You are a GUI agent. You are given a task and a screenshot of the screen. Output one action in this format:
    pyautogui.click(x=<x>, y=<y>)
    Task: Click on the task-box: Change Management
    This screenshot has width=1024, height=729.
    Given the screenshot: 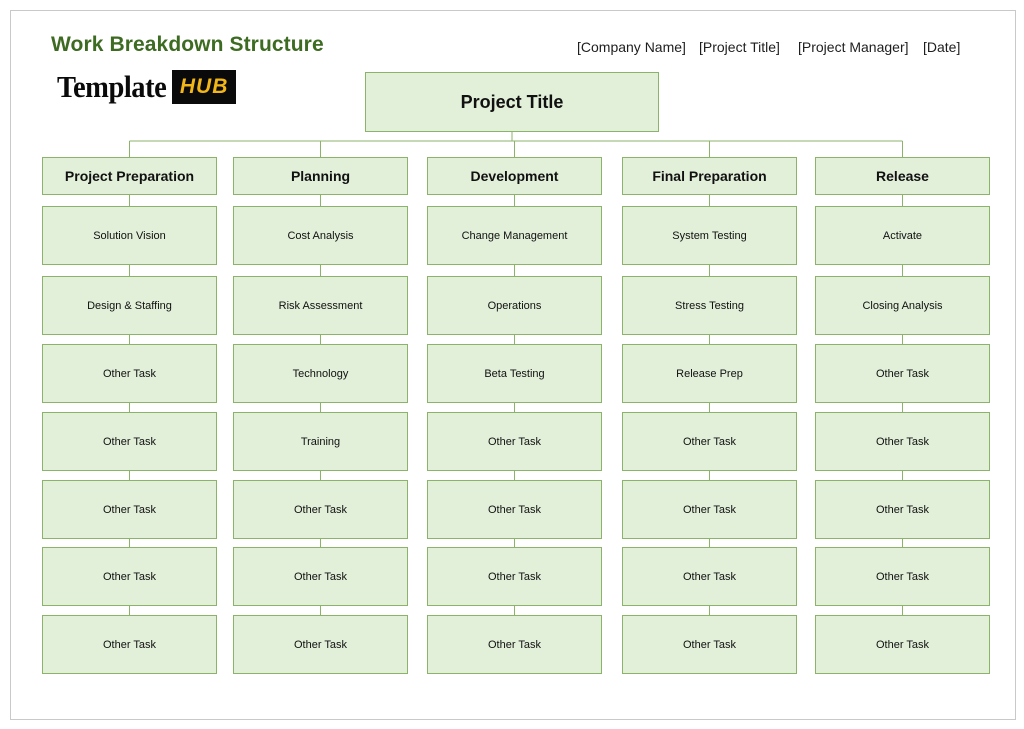 What is the action you would take?
    pyautogui.click(x=514, y=235)
    